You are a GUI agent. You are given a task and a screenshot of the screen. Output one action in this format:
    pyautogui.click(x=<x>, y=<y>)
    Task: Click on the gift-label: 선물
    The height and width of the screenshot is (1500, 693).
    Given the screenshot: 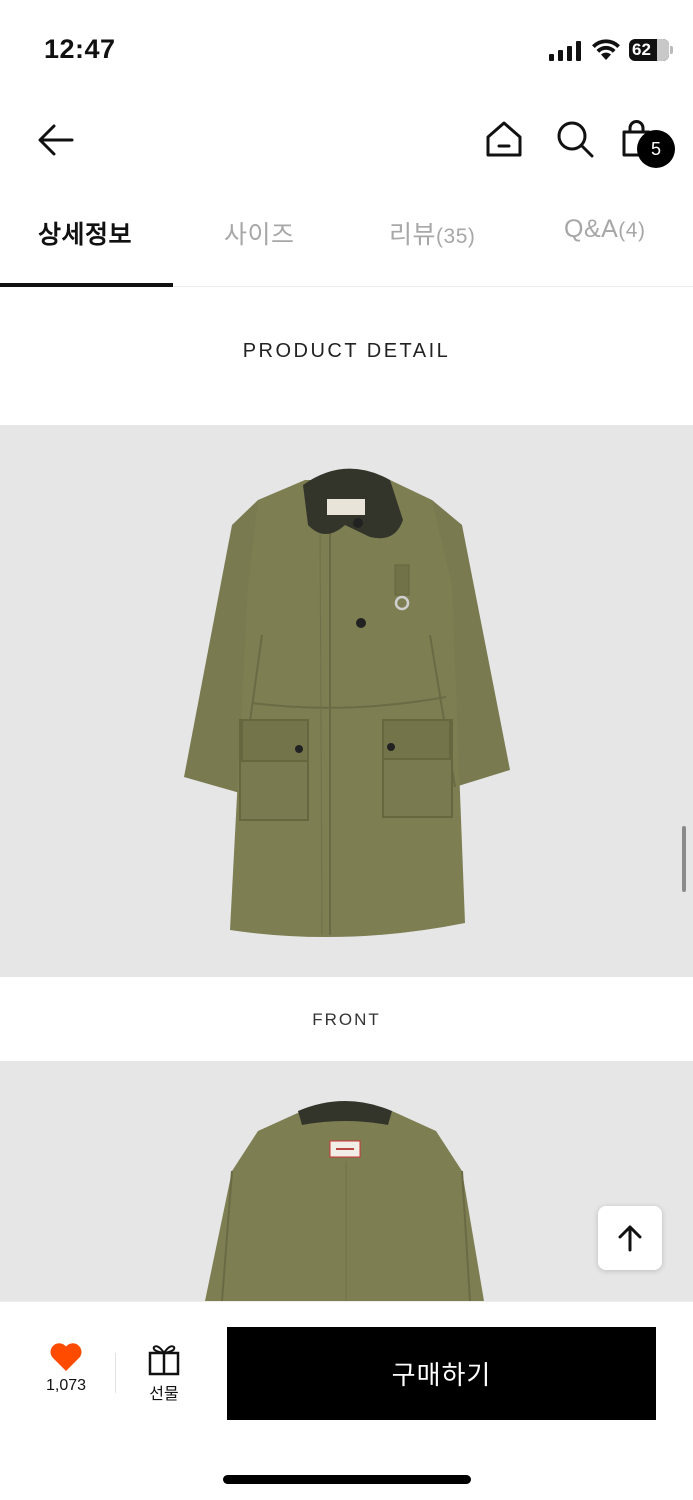 What is the action you would take?
    pyautogui.click(x=164, y=1394)
    